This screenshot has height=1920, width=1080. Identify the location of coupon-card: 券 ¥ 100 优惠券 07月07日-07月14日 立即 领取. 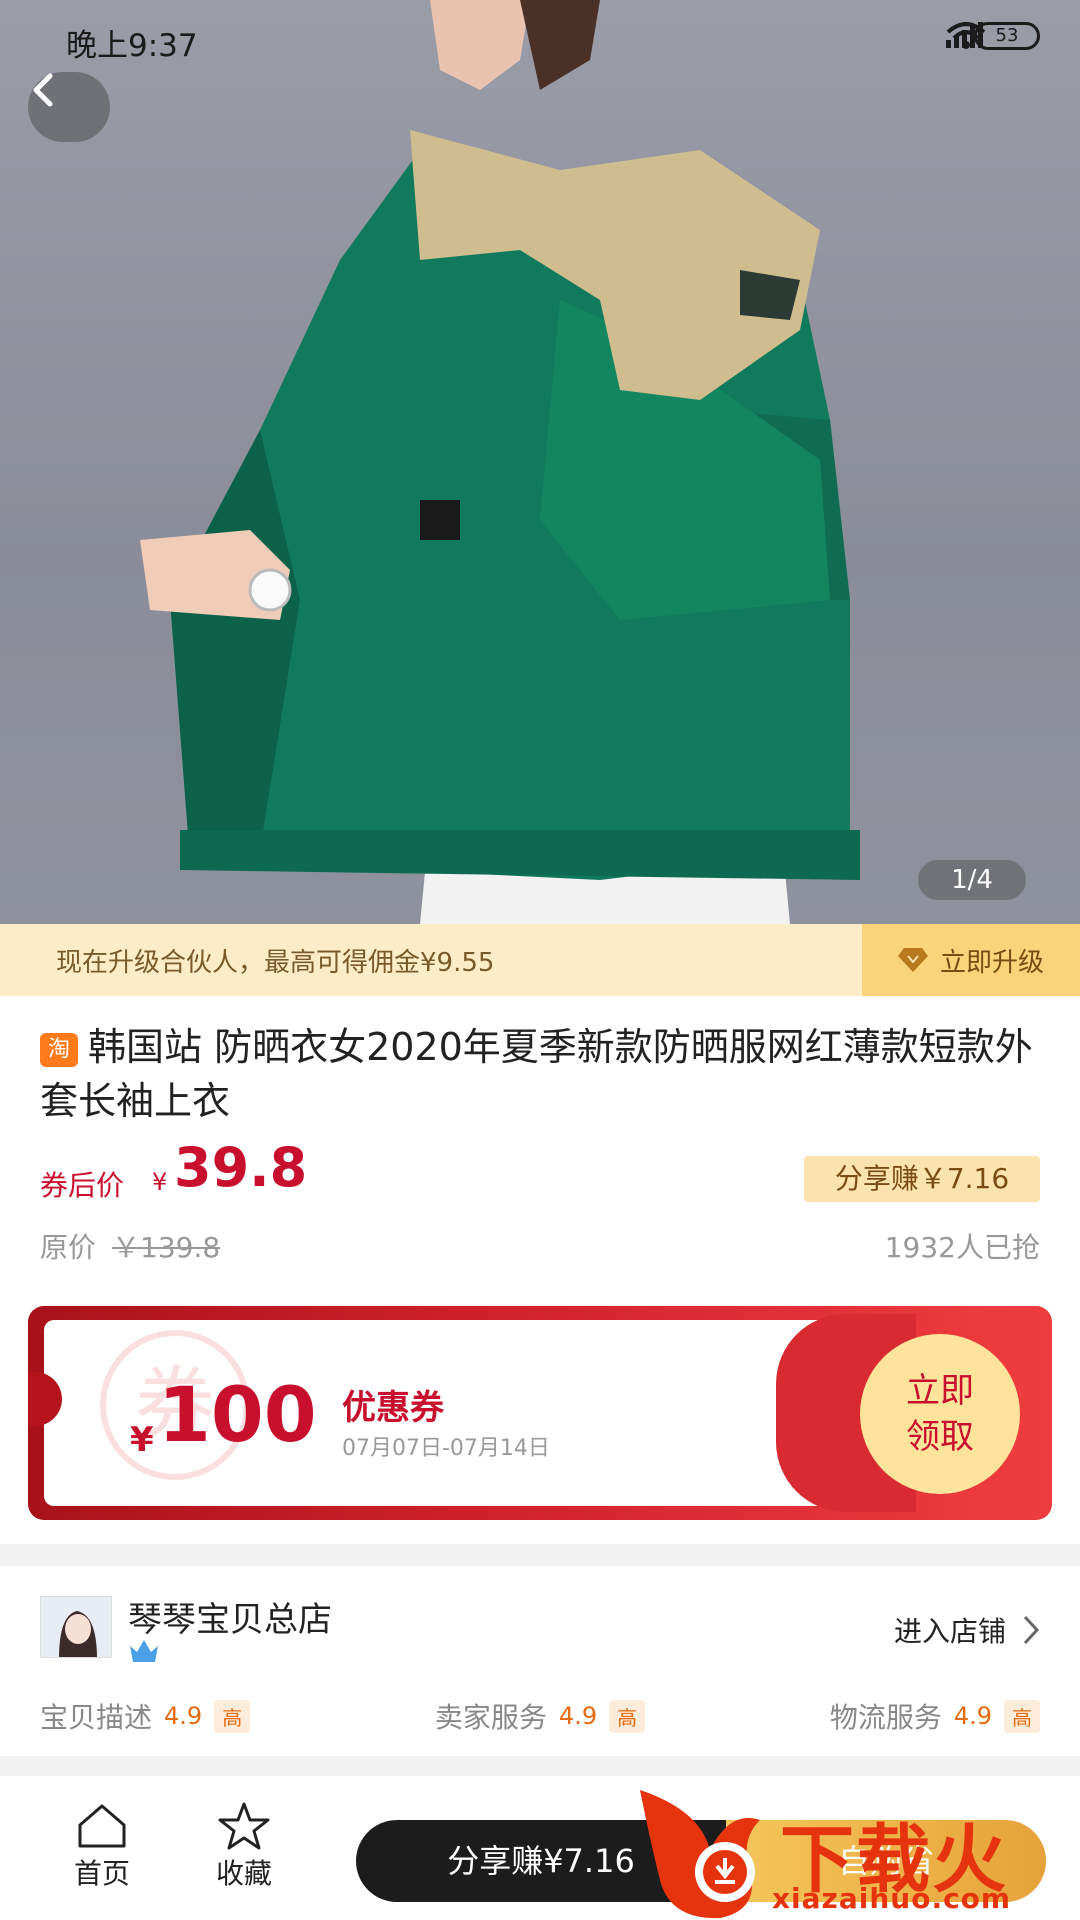
(540, 1413).